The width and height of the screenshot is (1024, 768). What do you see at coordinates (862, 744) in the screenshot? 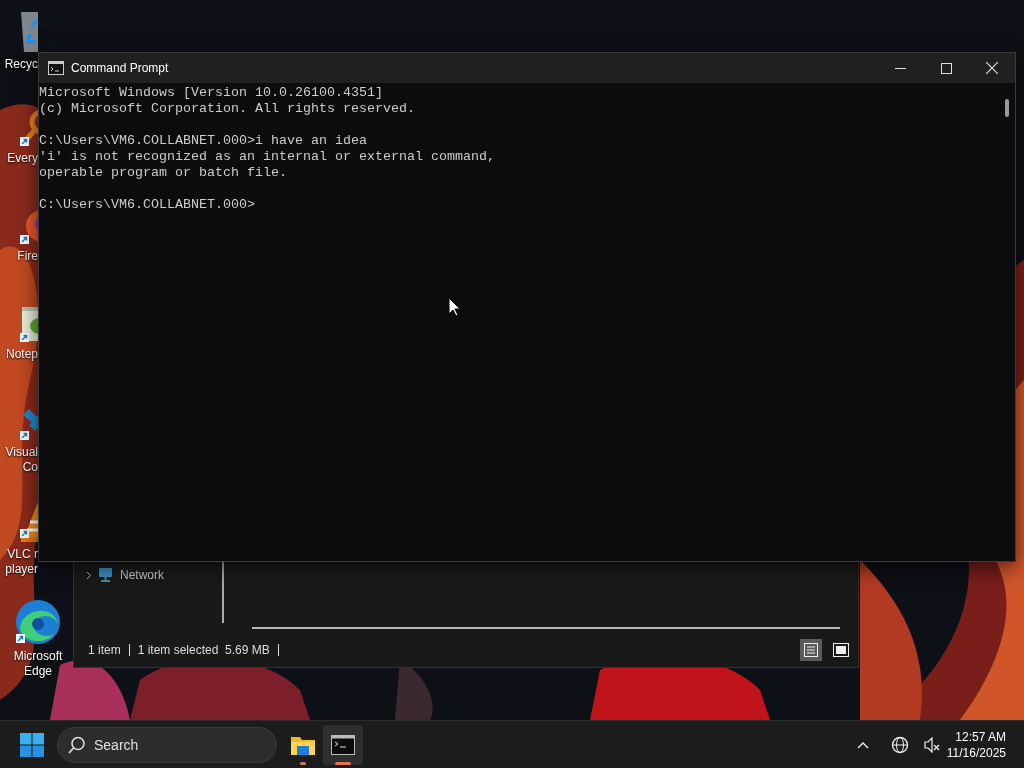
I see `chevron-up-icon` at bounding box center [862, 744].